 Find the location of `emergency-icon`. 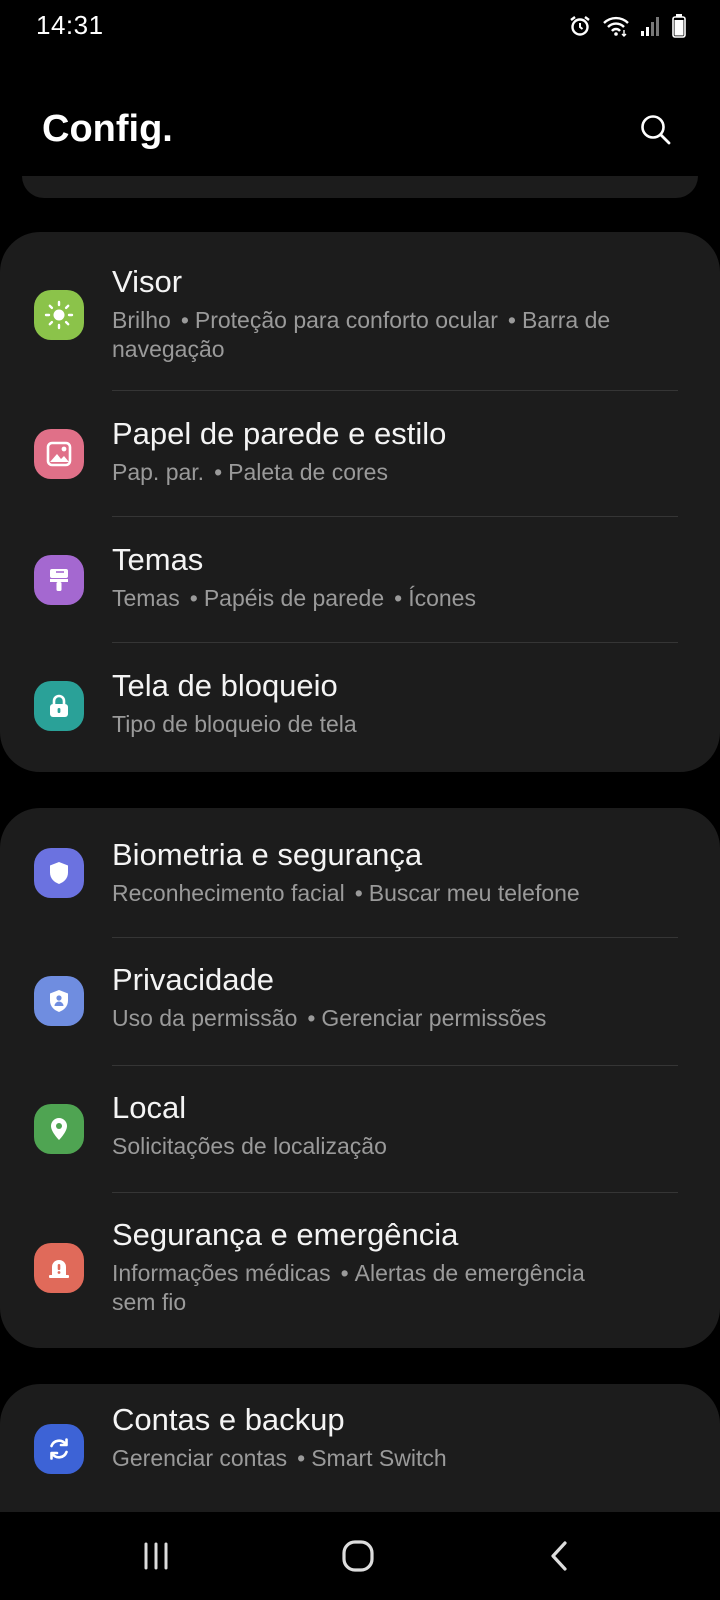

emergency-icon is located at coordinates (59, 1268).